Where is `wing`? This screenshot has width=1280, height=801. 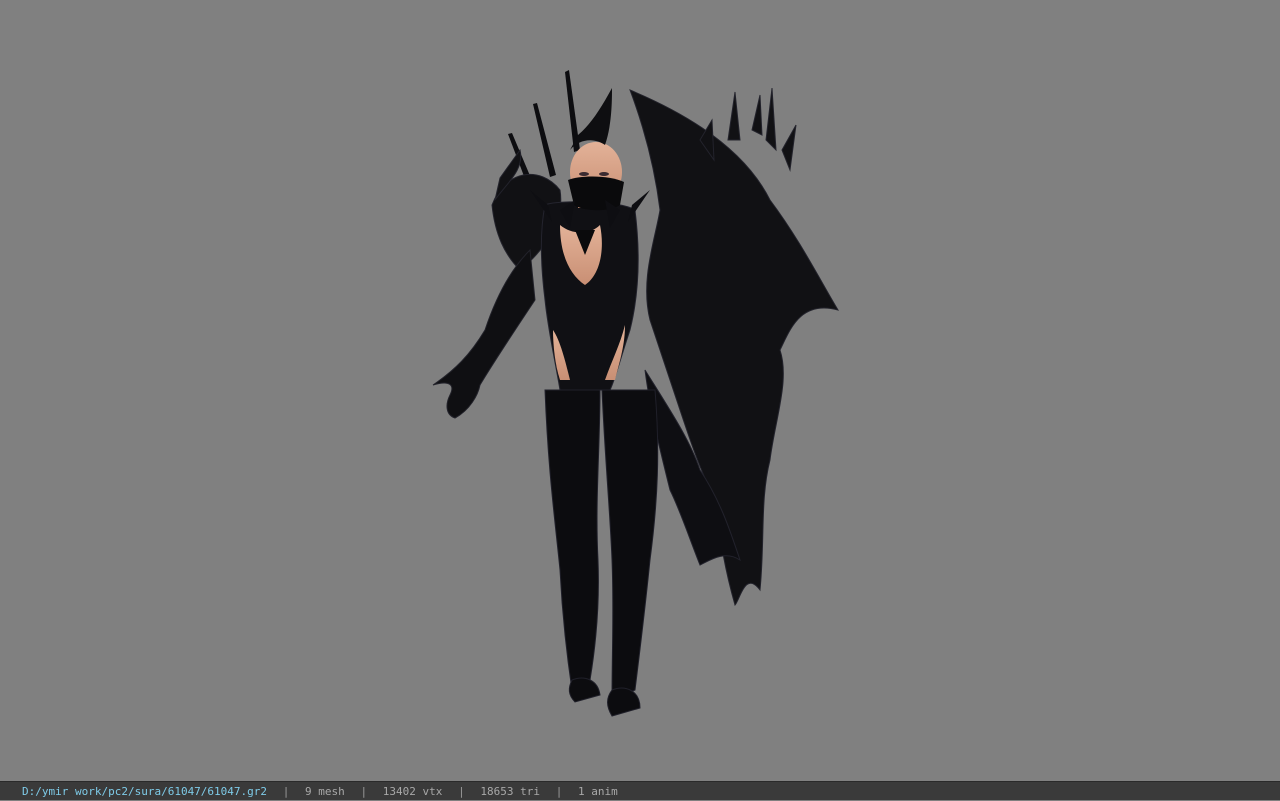 wing is located at coordinates (734, 346).